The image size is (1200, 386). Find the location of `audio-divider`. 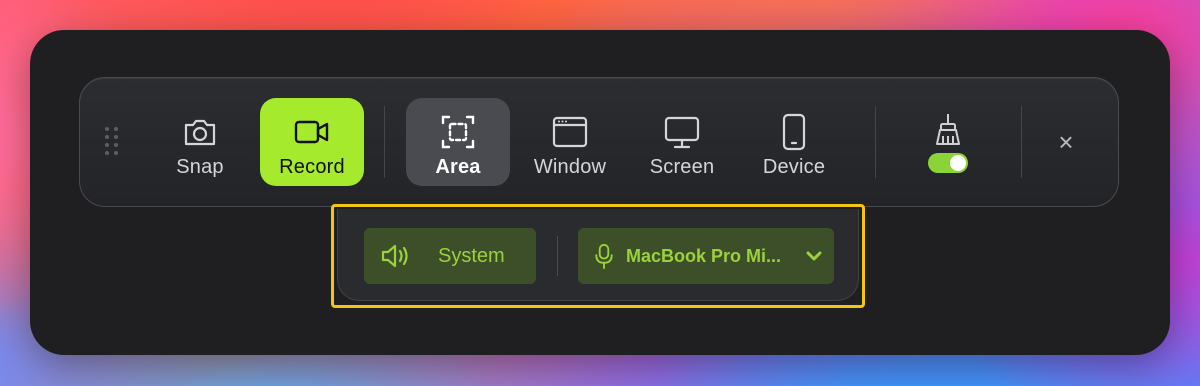

audio-divider is located at coordinates (557, 256).